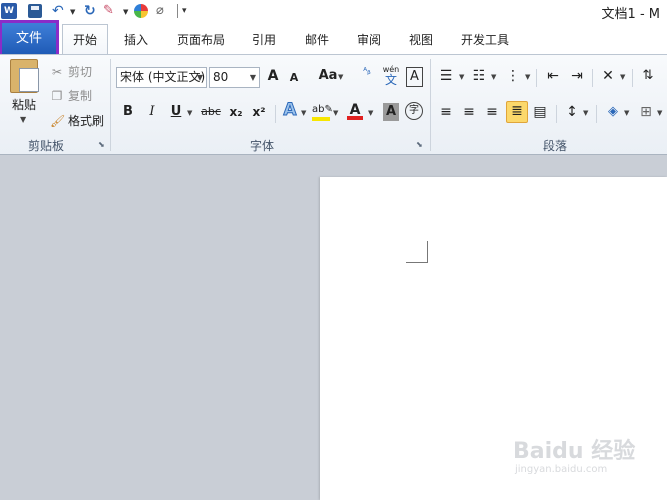 This screenshot has height=500, width=667. Describe the element at coordinates (430, 105) in the screenshot. I see `group-separator` at that location.